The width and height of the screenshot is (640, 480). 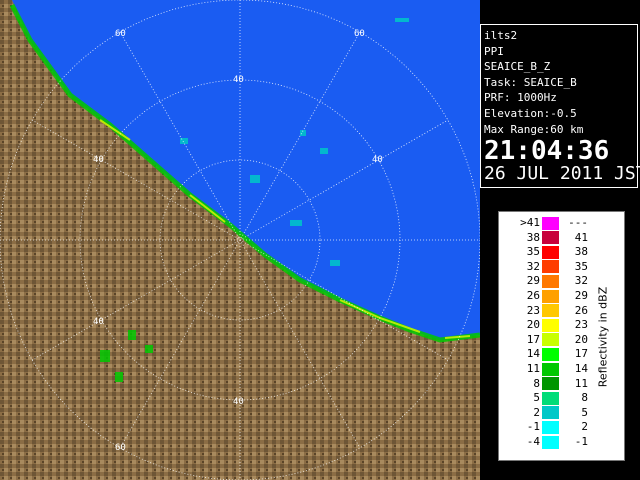 I want to click on legend-lower-bound: 26, so click(x=533, y=295).